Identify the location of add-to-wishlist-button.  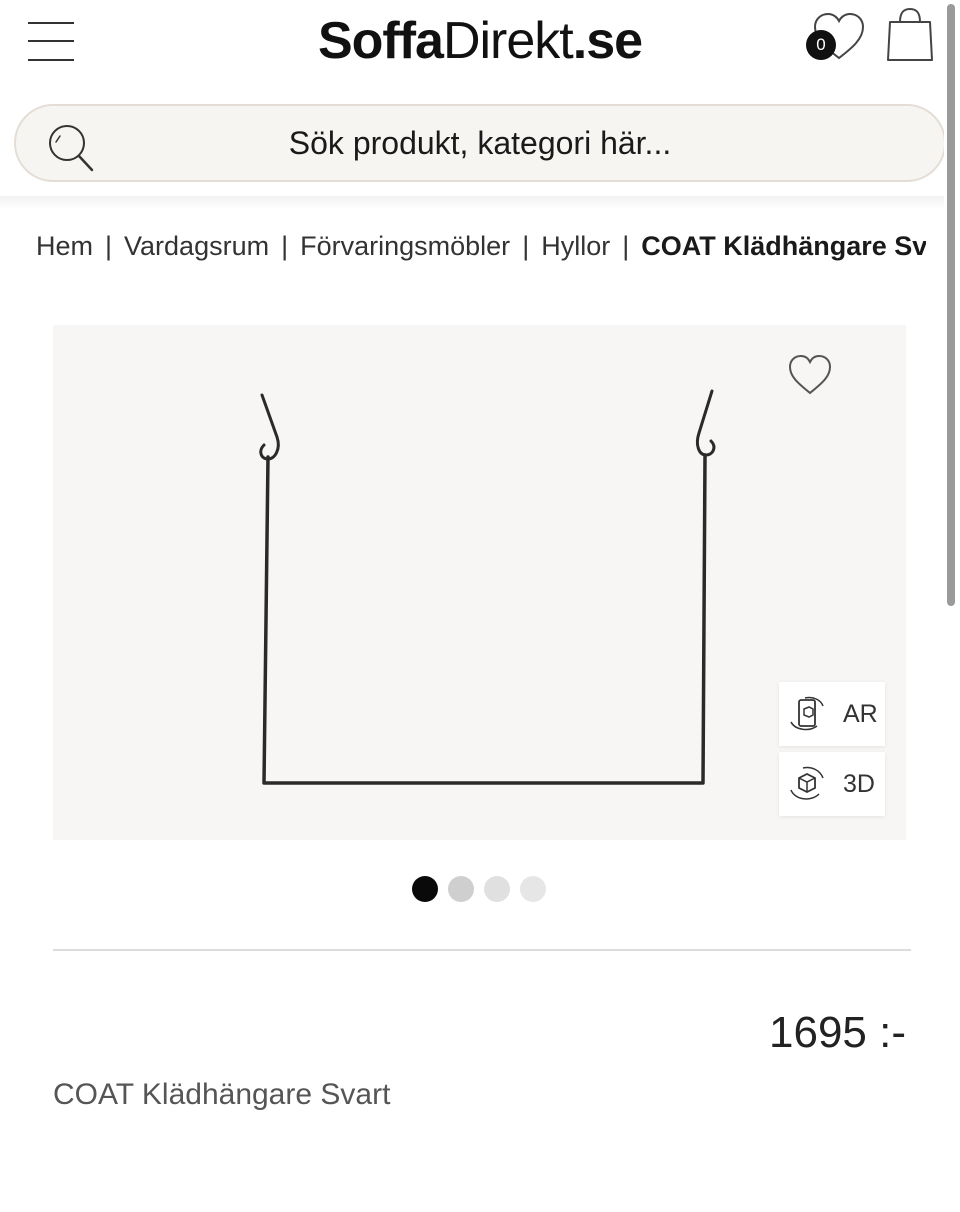
(812, 377).